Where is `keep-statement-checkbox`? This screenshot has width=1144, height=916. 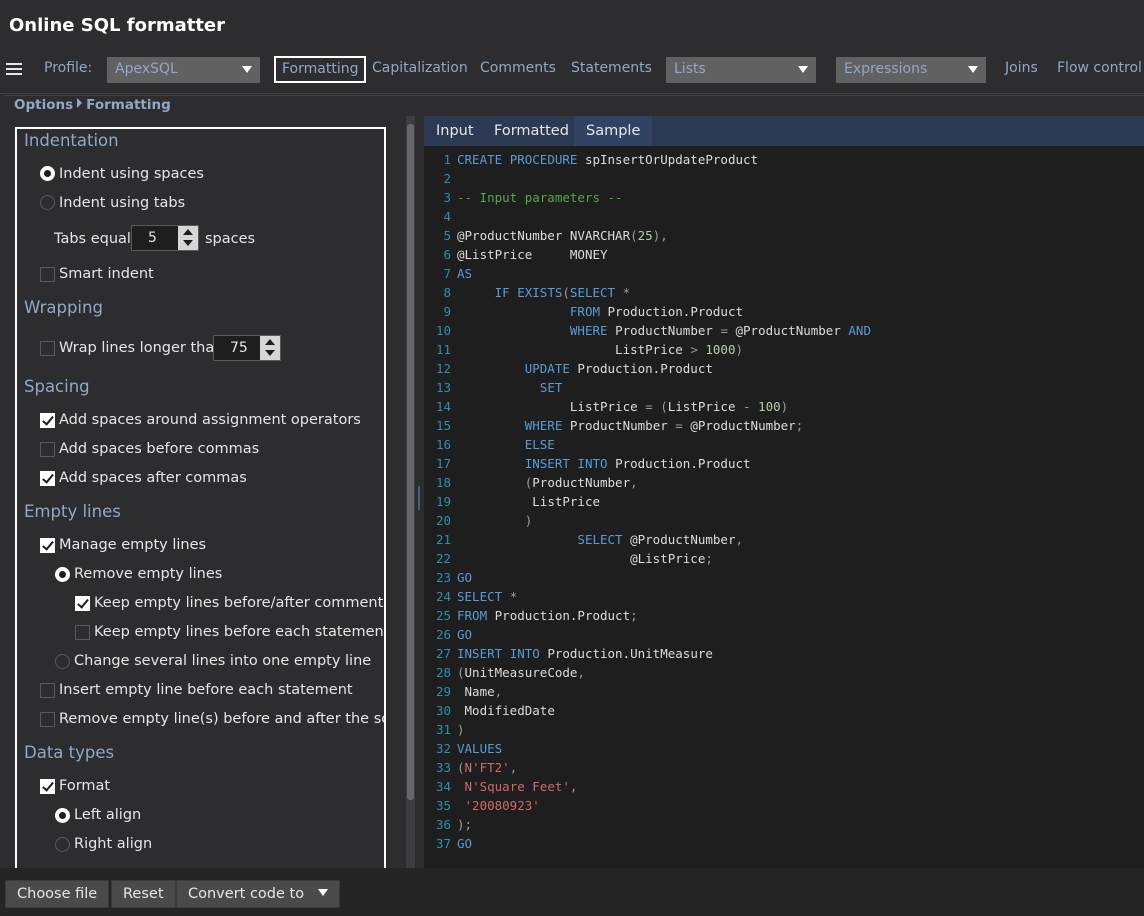
keep-statement-checkbox is located at coordinates (82, 632).